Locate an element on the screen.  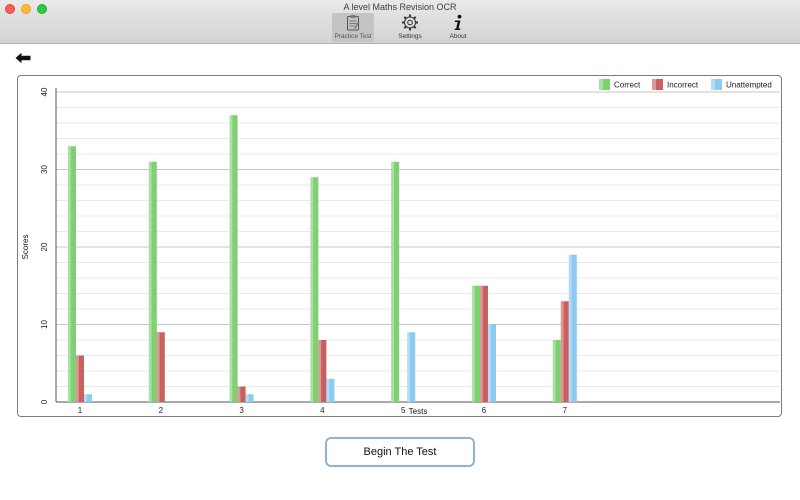
y-tick-label: 40 is located at coordinates (44, 91).